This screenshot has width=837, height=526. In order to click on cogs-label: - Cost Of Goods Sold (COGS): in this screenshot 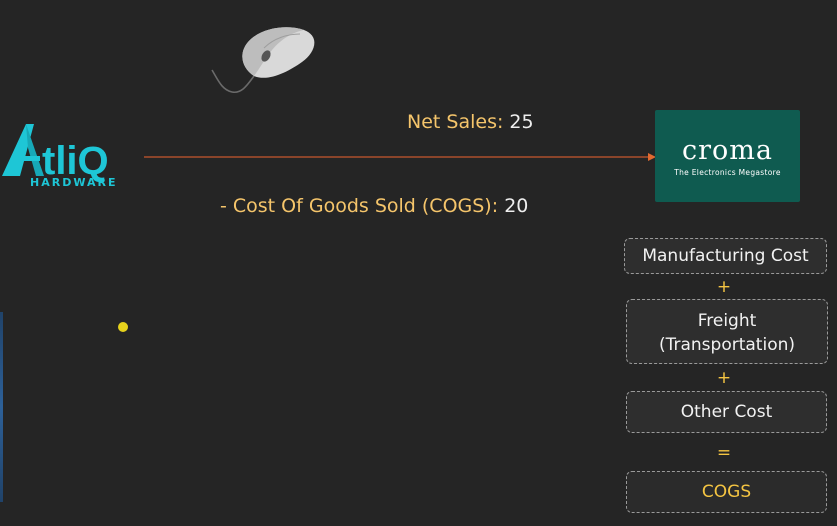, I will do `click(359, 206)`.